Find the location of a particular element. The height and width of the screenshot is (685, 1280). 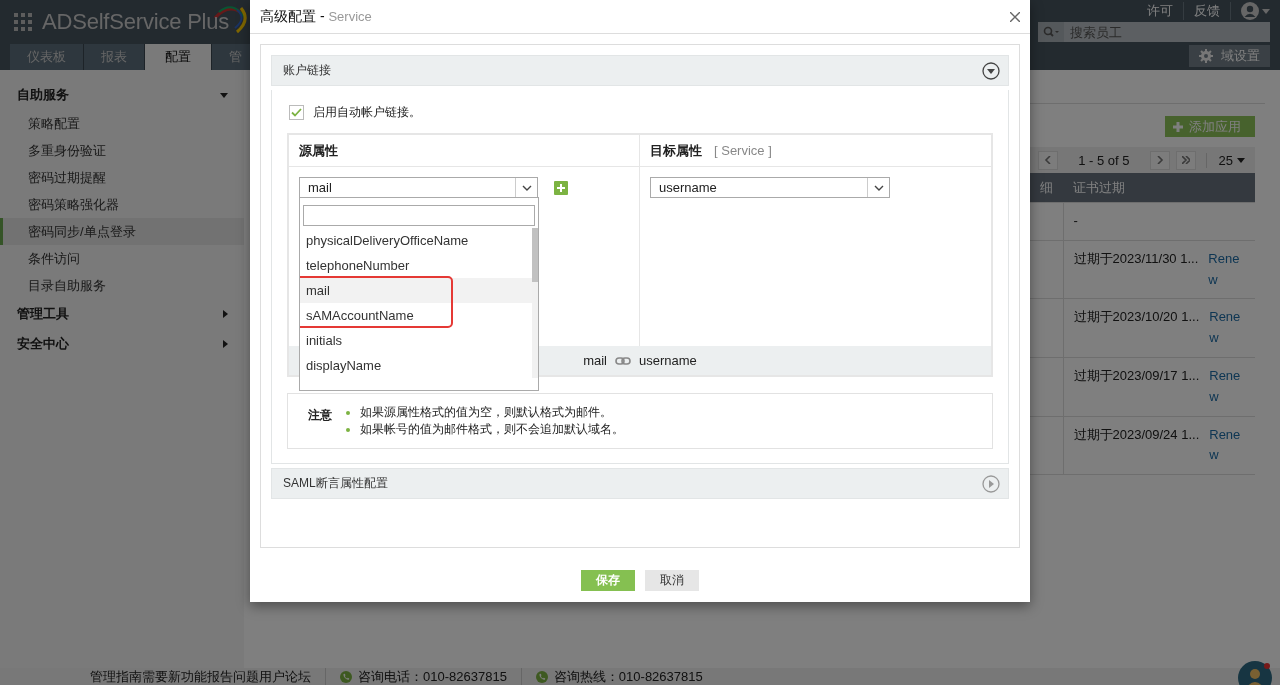

sidebar-group: 自助服务 is located at coordinates (122, 95).